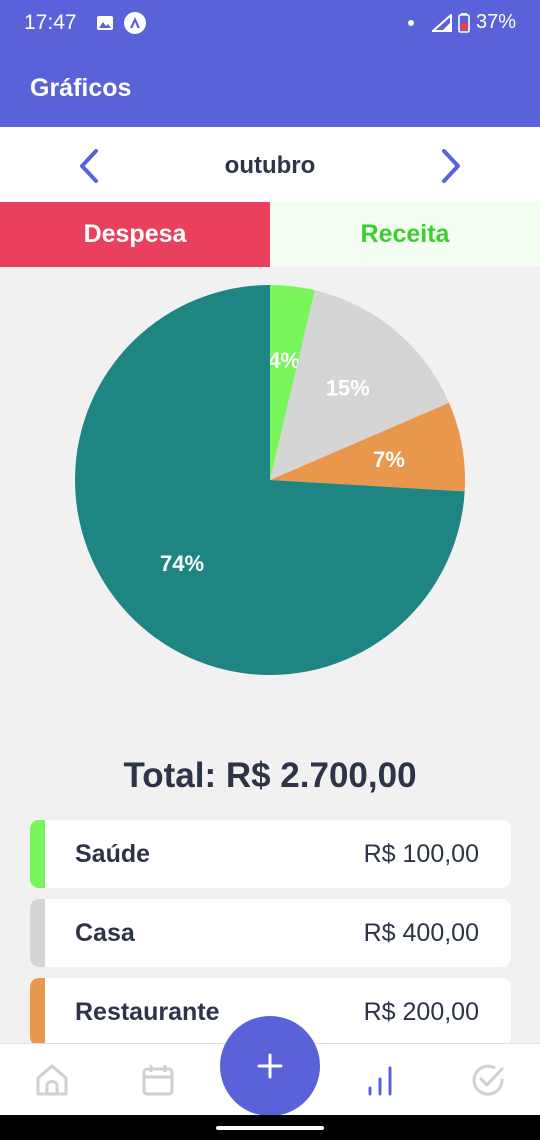 The image size is (540, 1140). I want to click on signal-icon, so click(441, 22).